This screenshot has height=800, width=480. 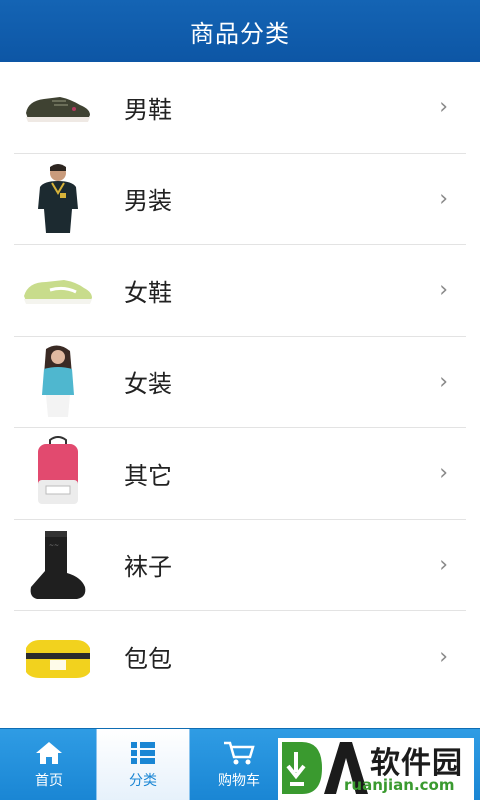 I want to click on backpack-image, so click(x=58, y=473).